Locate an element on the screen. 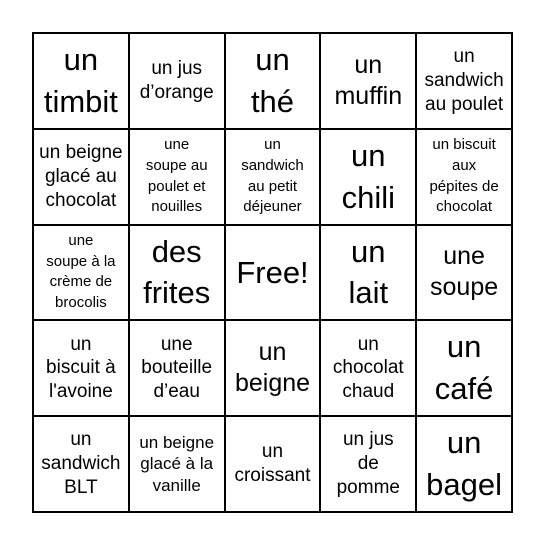 This screenshot has height=544, width=544. cell-text-line: bagel is located at coordinates (464, 485).